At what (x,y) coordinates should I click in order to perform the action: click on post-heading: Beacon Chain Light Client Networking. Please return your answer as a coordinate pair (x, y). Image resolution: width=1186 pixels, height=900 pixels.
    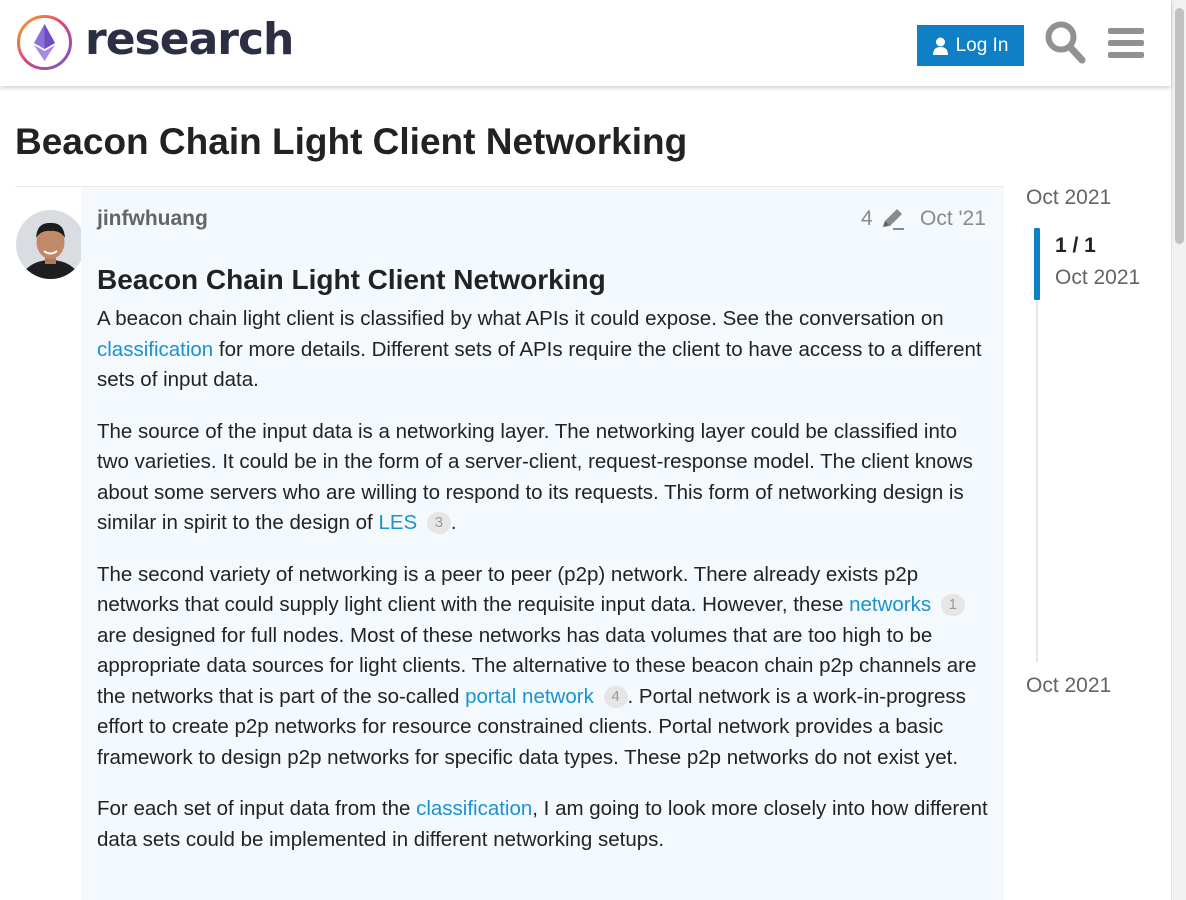
    Looking at the image, I should click on (351, 279).